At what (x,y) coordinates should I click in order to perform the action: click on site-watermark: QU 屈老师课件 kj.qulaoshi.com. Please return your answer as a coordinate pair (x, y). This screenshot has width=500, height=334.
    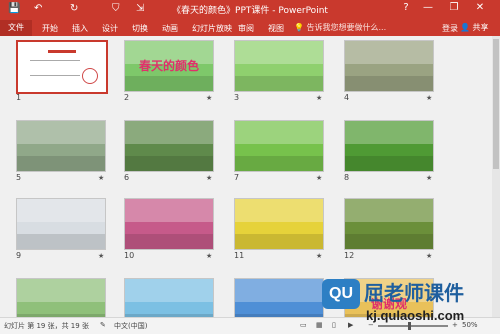
    Looking at the image, I should click on (409, 304).